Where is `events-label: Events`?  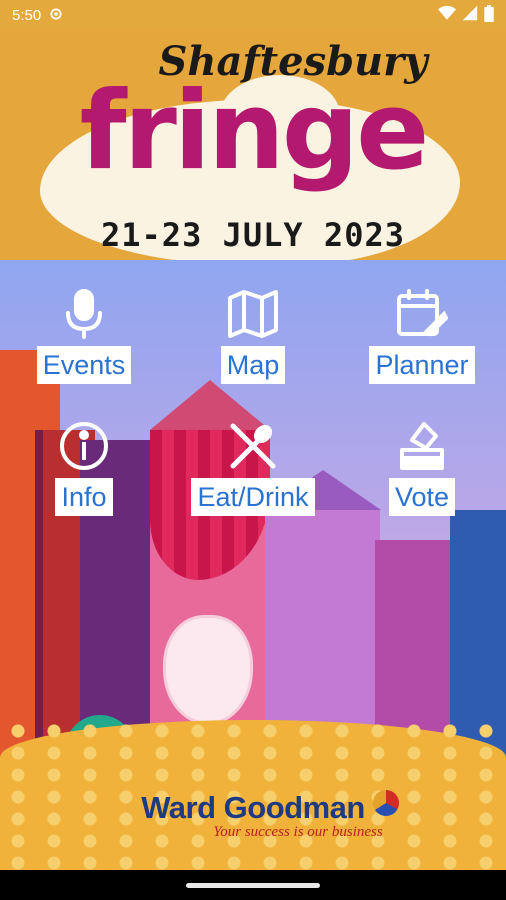 events-label: Events is located at coordinates (84, 365).